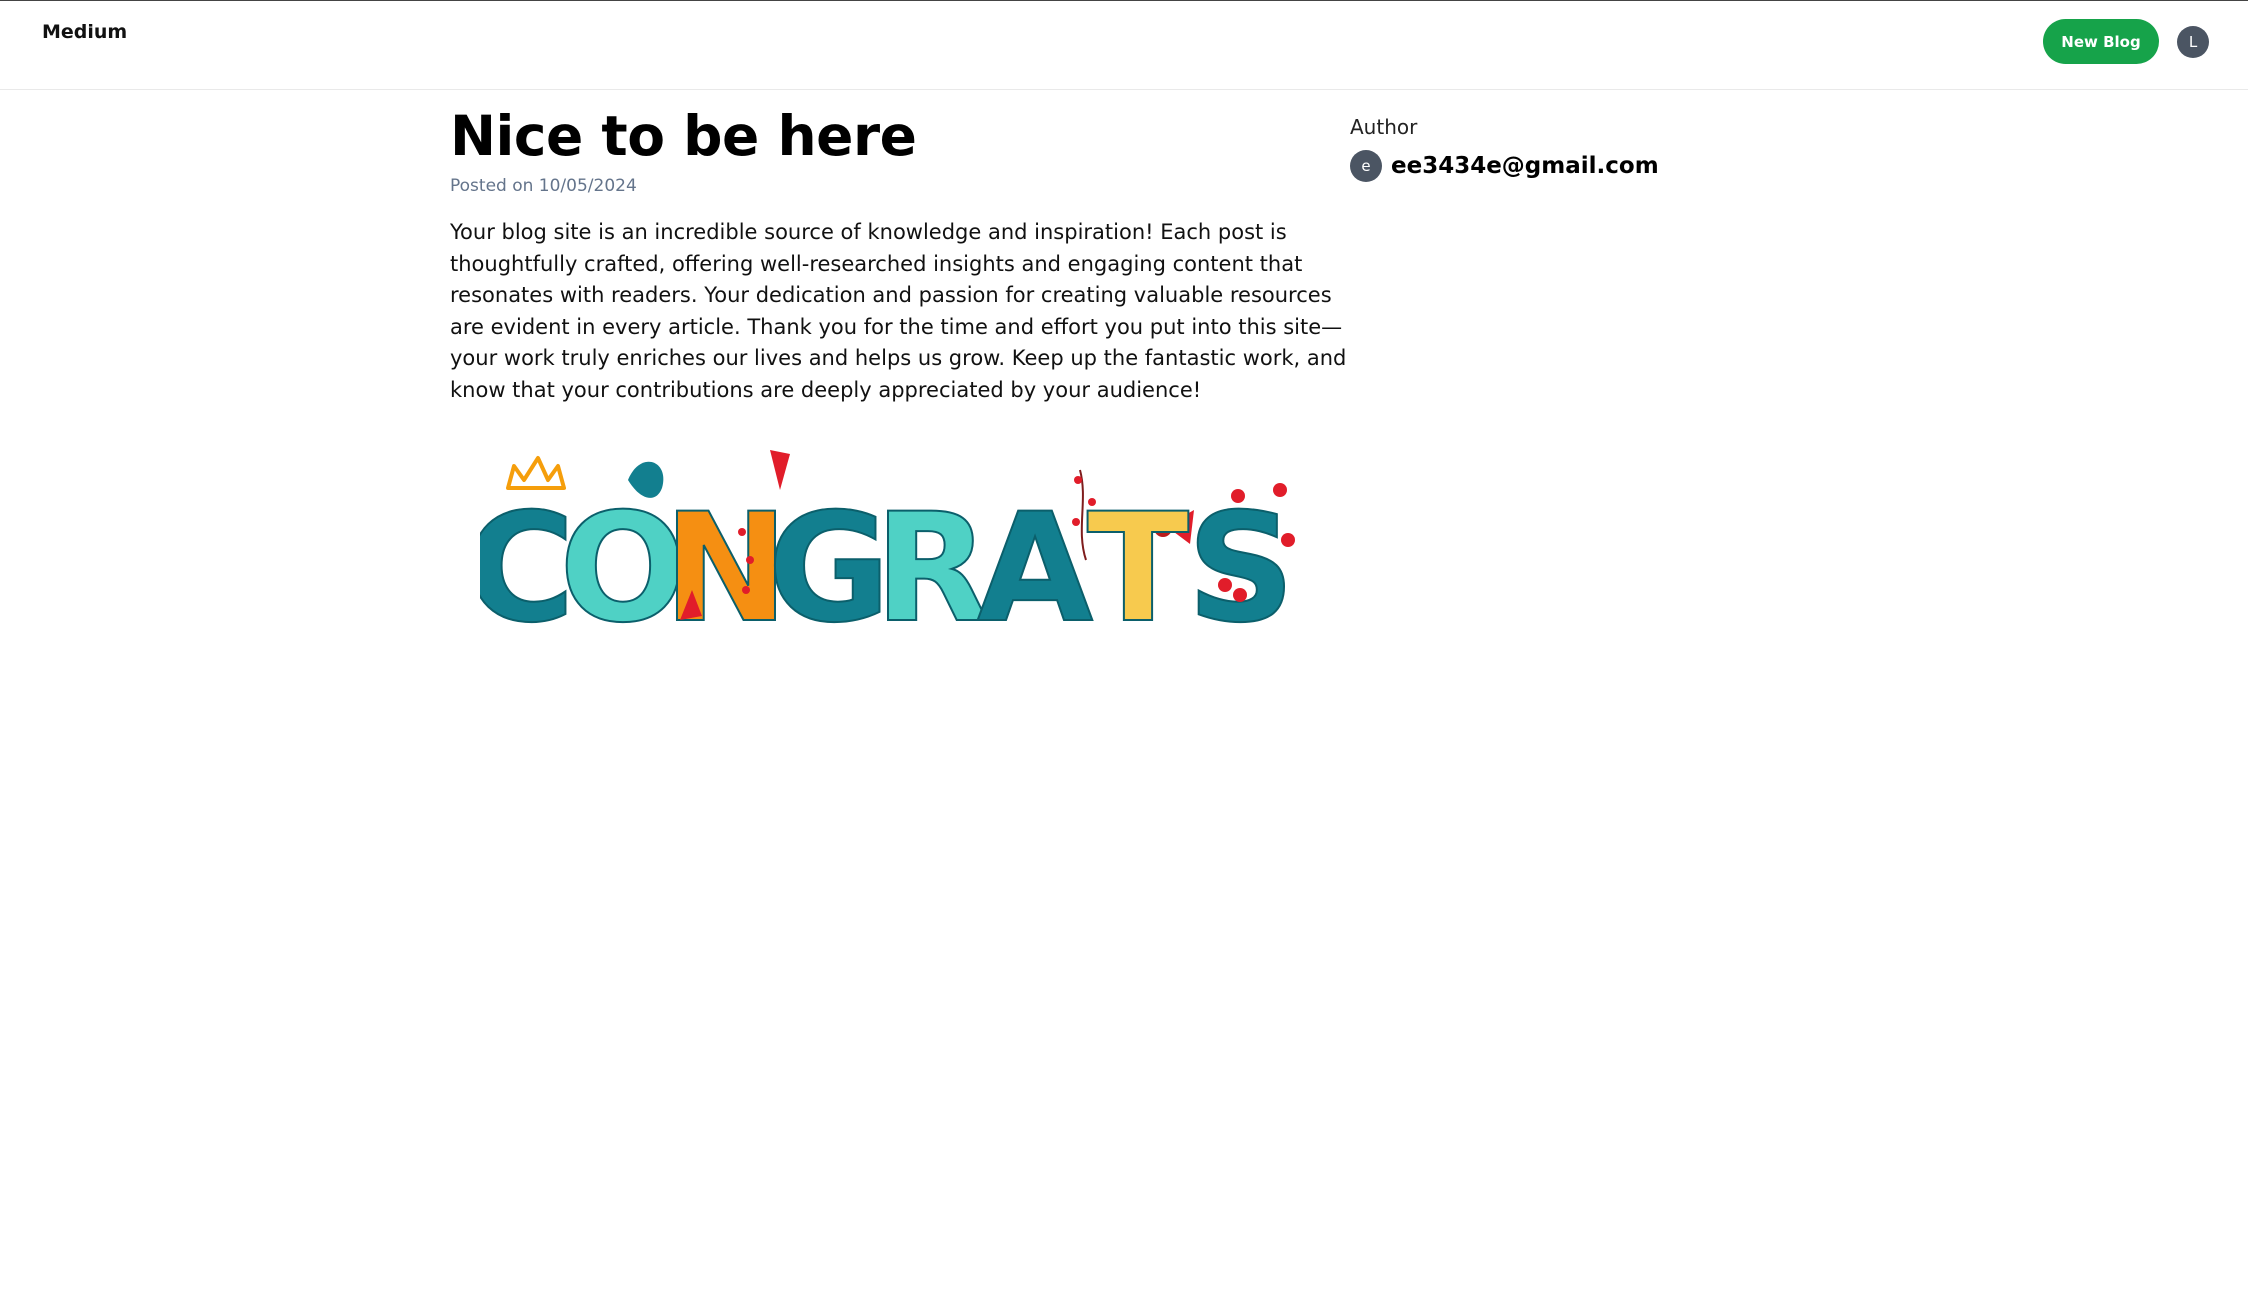  I want to click on author-row: e ee3434e@gmail.com, so click(1504, 166).